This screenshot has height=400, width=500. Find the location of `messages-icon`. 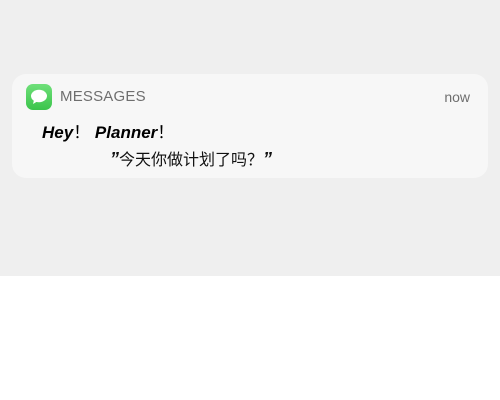

messages-icon is located at coordinates (39, 97).